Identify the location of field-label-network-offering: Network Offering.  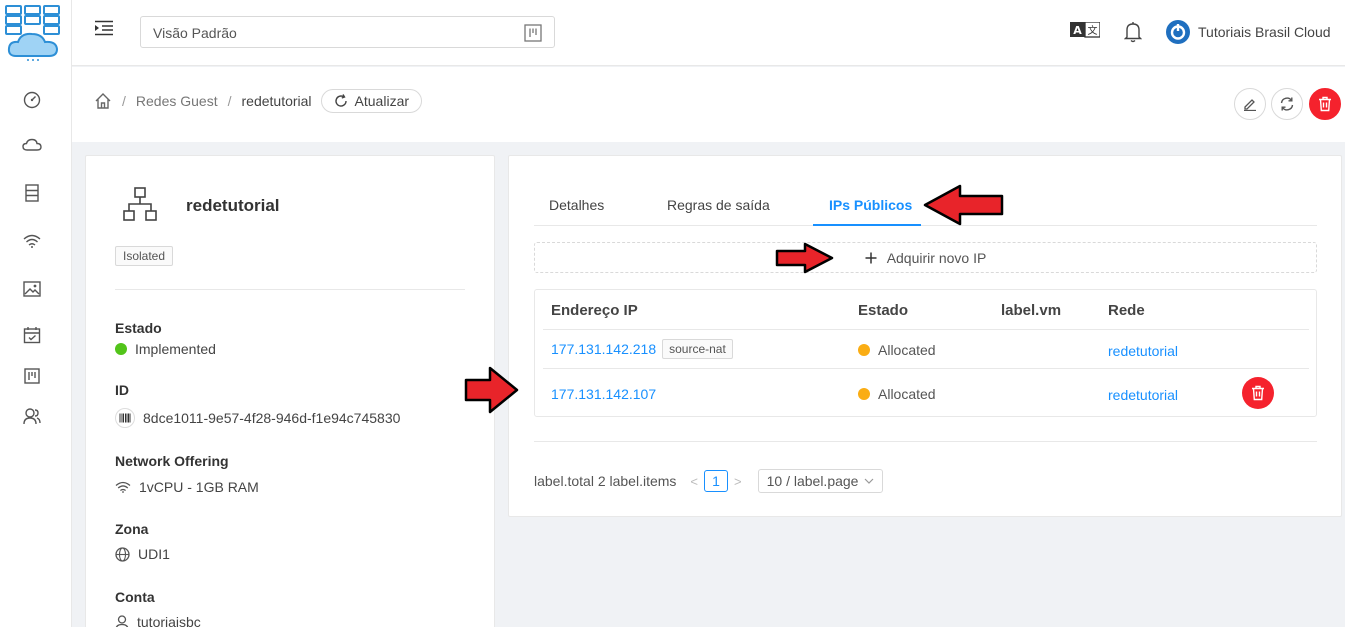
(172, 461).